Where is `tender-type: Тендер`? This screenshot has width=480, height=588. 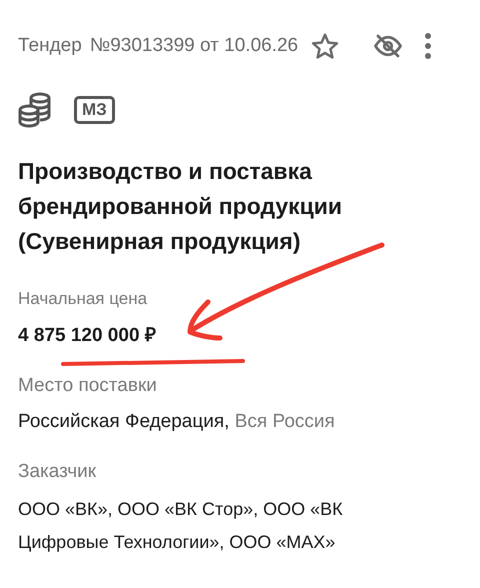
tender-type: Тендер is located at coordinates (50, 46).